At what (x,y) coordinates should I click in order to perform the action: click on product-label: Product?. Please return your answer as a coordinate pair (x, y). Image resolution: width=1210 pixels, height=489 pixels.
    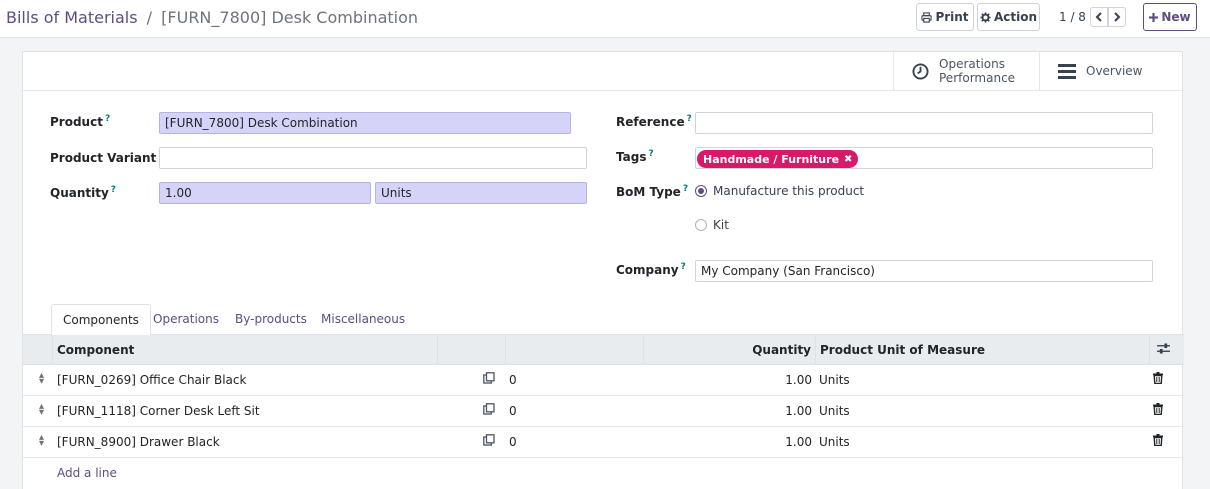
    Looking at the image, I should click on (80, 121).